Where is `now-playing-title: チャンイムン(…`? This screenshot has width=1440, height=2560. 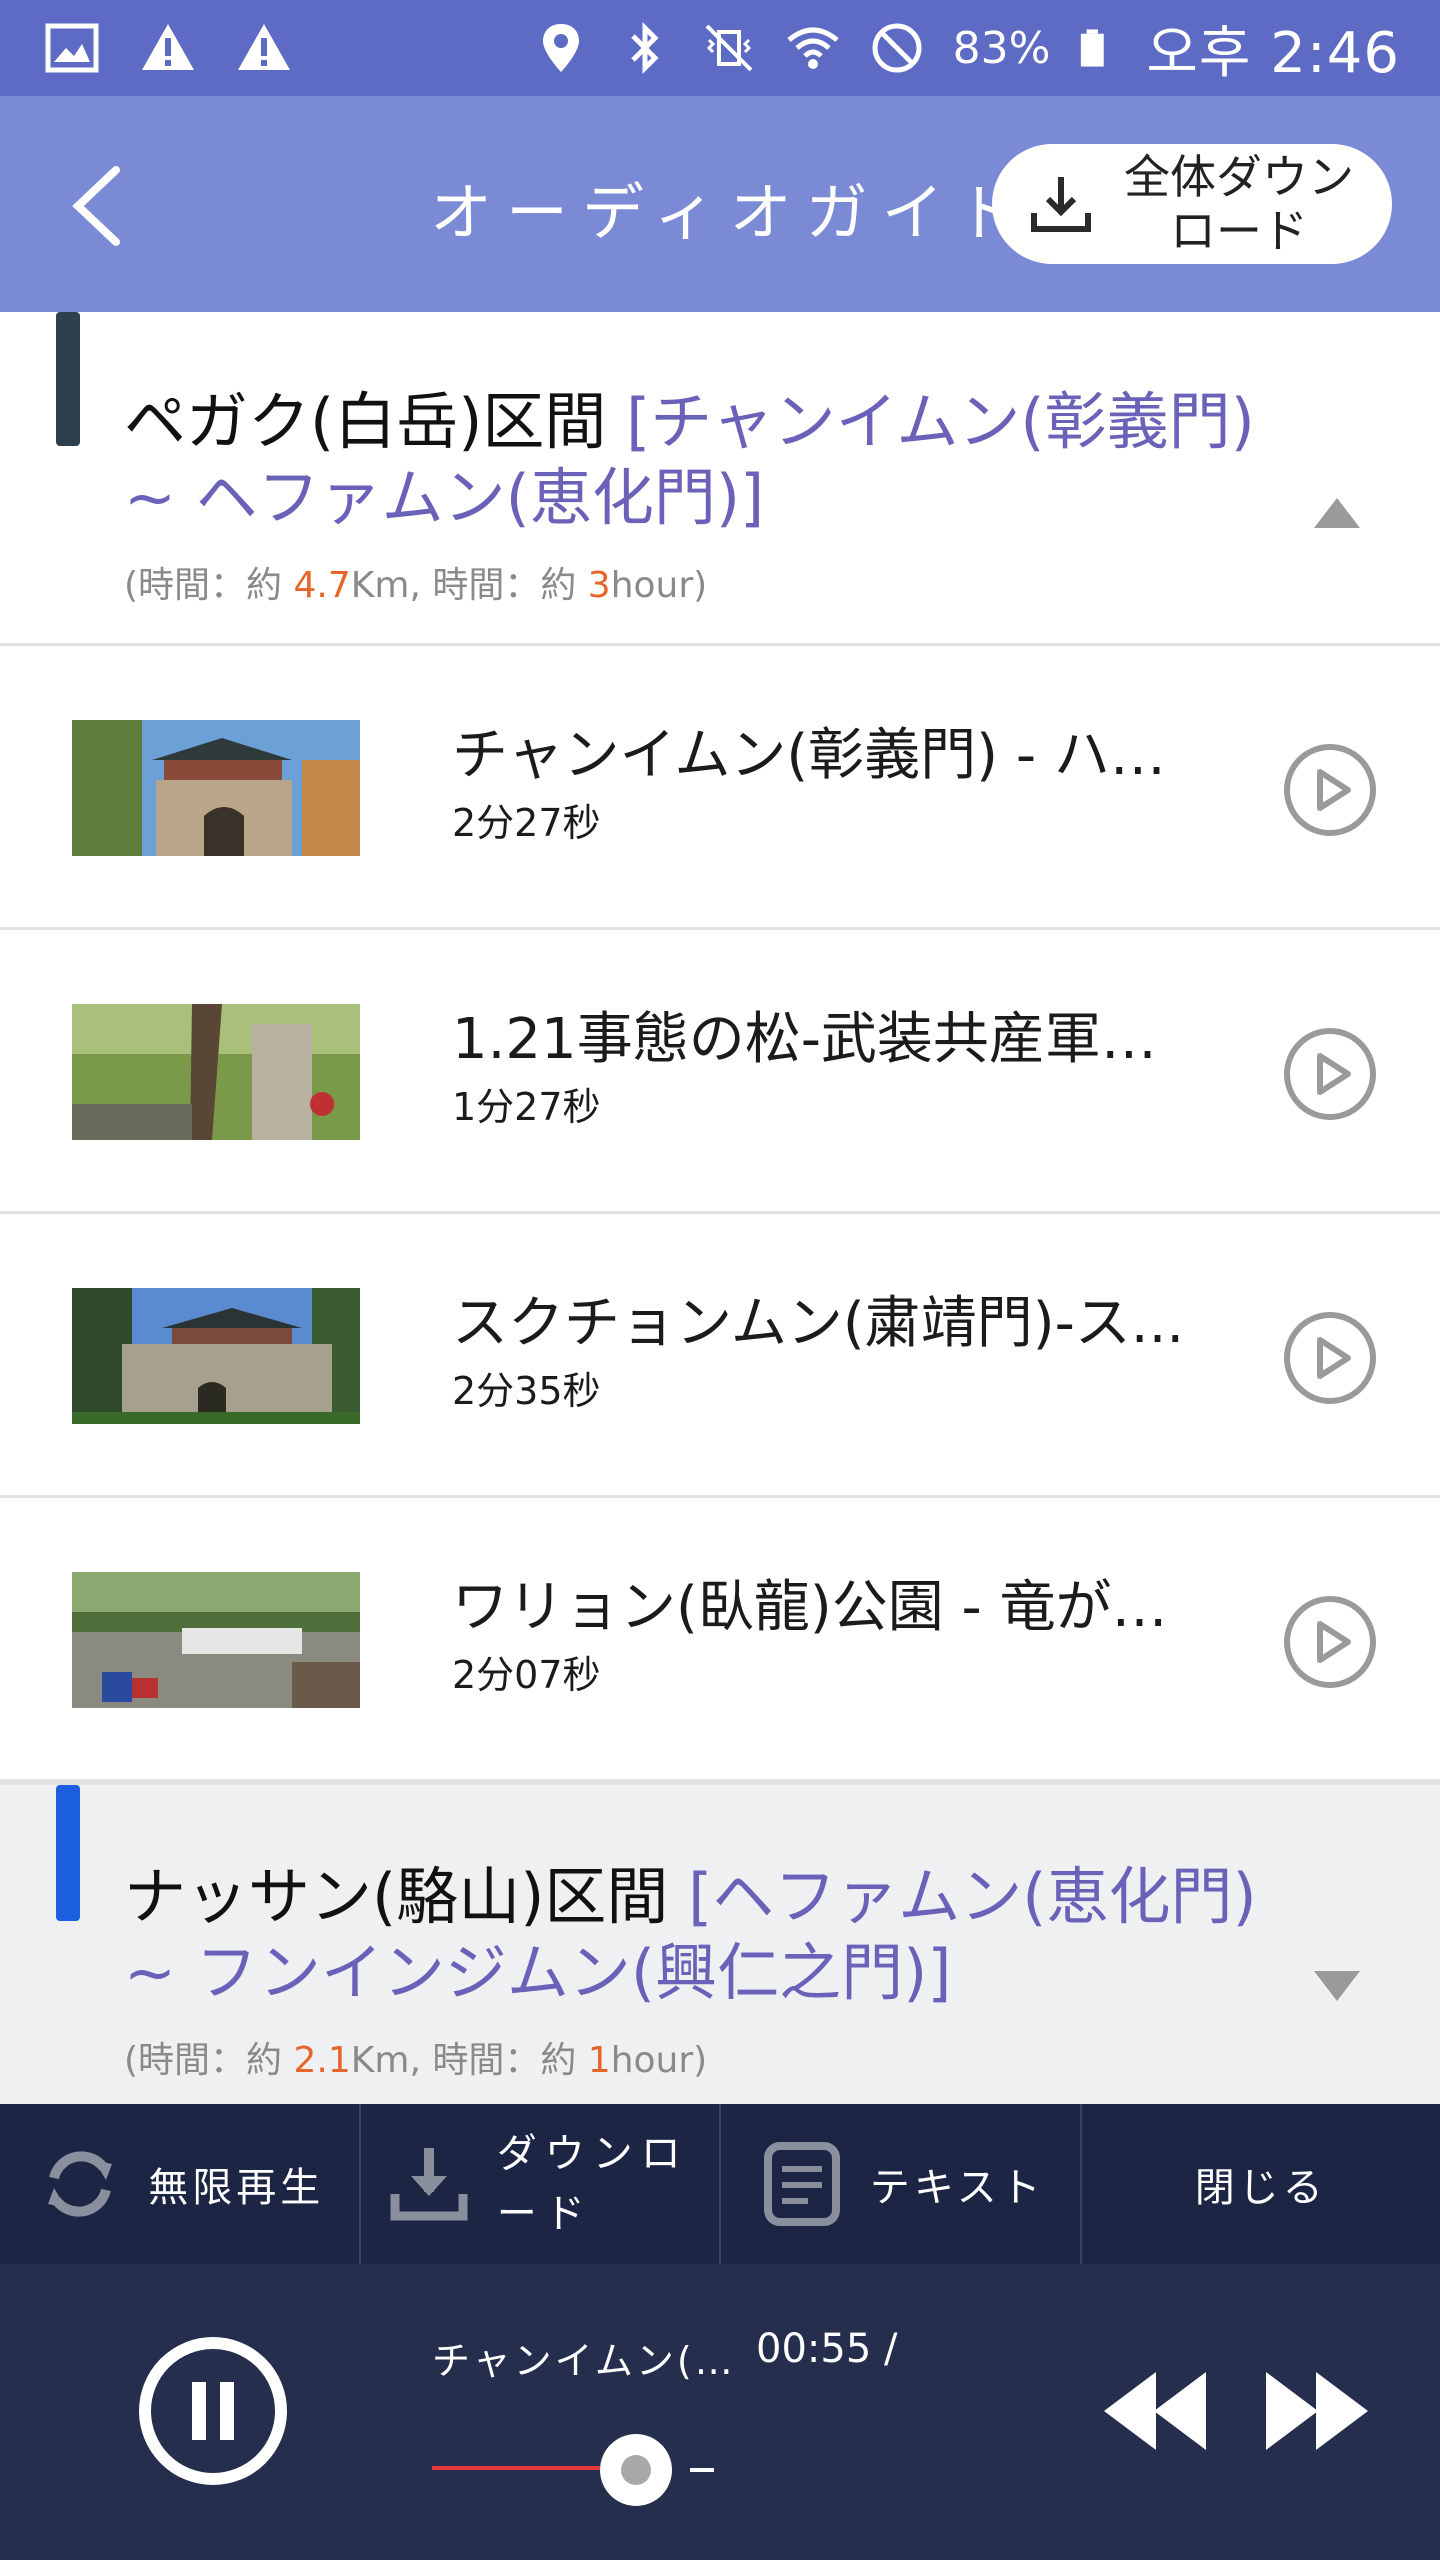 now-playing-title: チャンイムン(… is located at coordinates (584, 2361).